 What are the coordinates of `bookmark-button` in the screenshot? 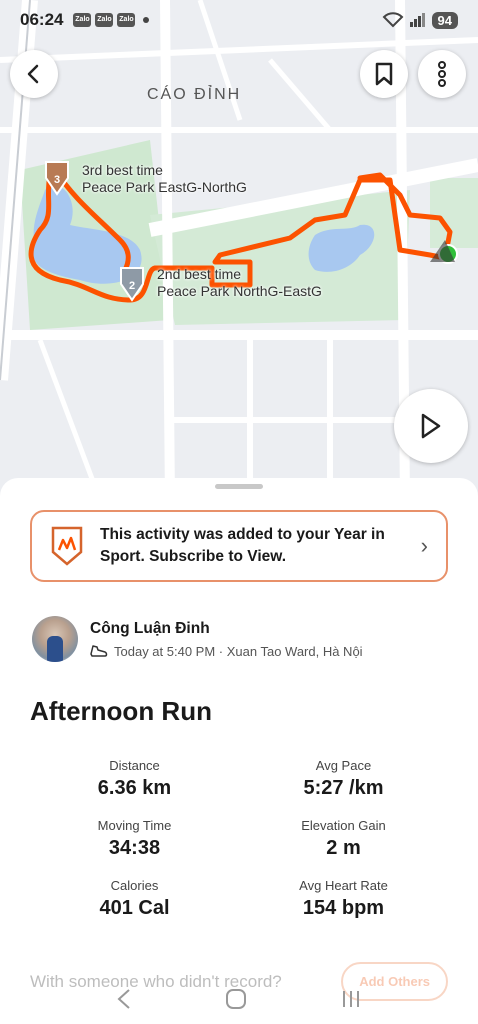 It's located at (384, 74).